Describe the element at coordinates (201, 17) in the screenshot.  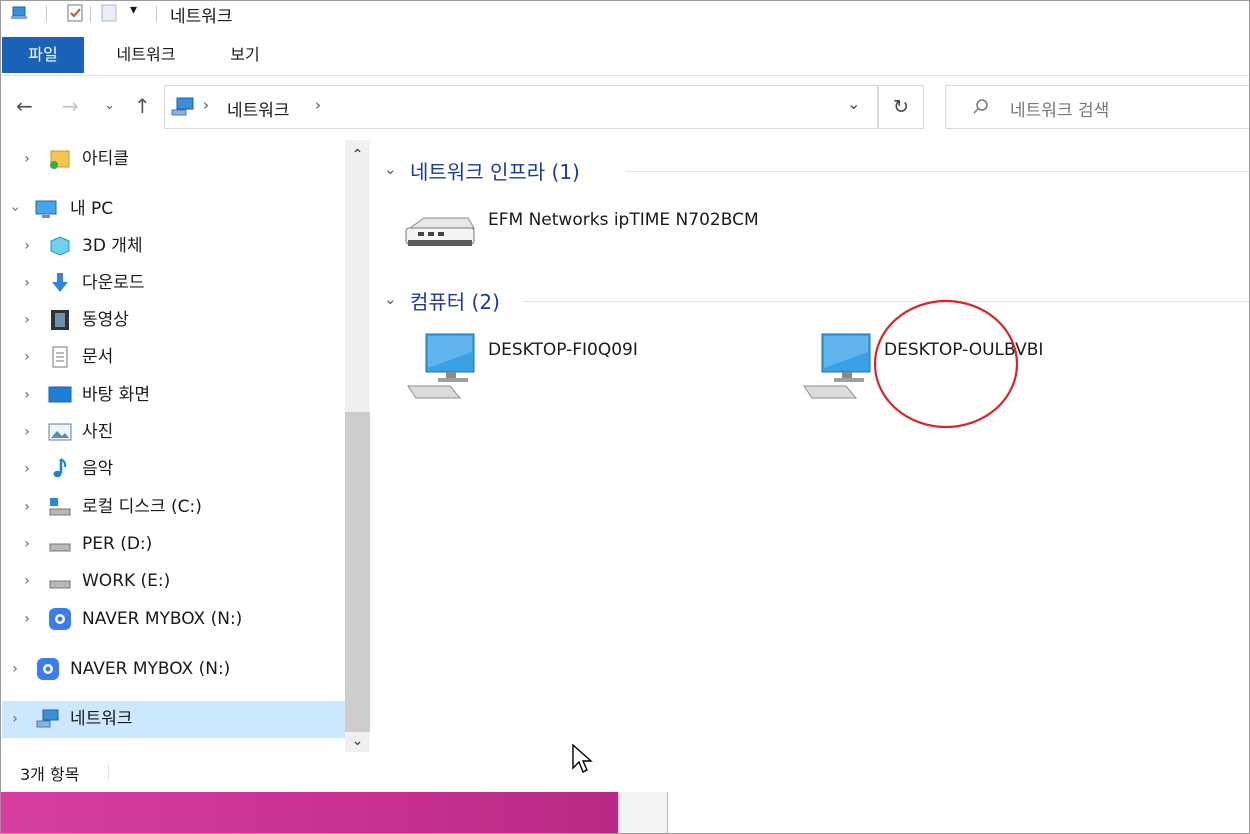
I see `window-title: 네트워크` at that location.